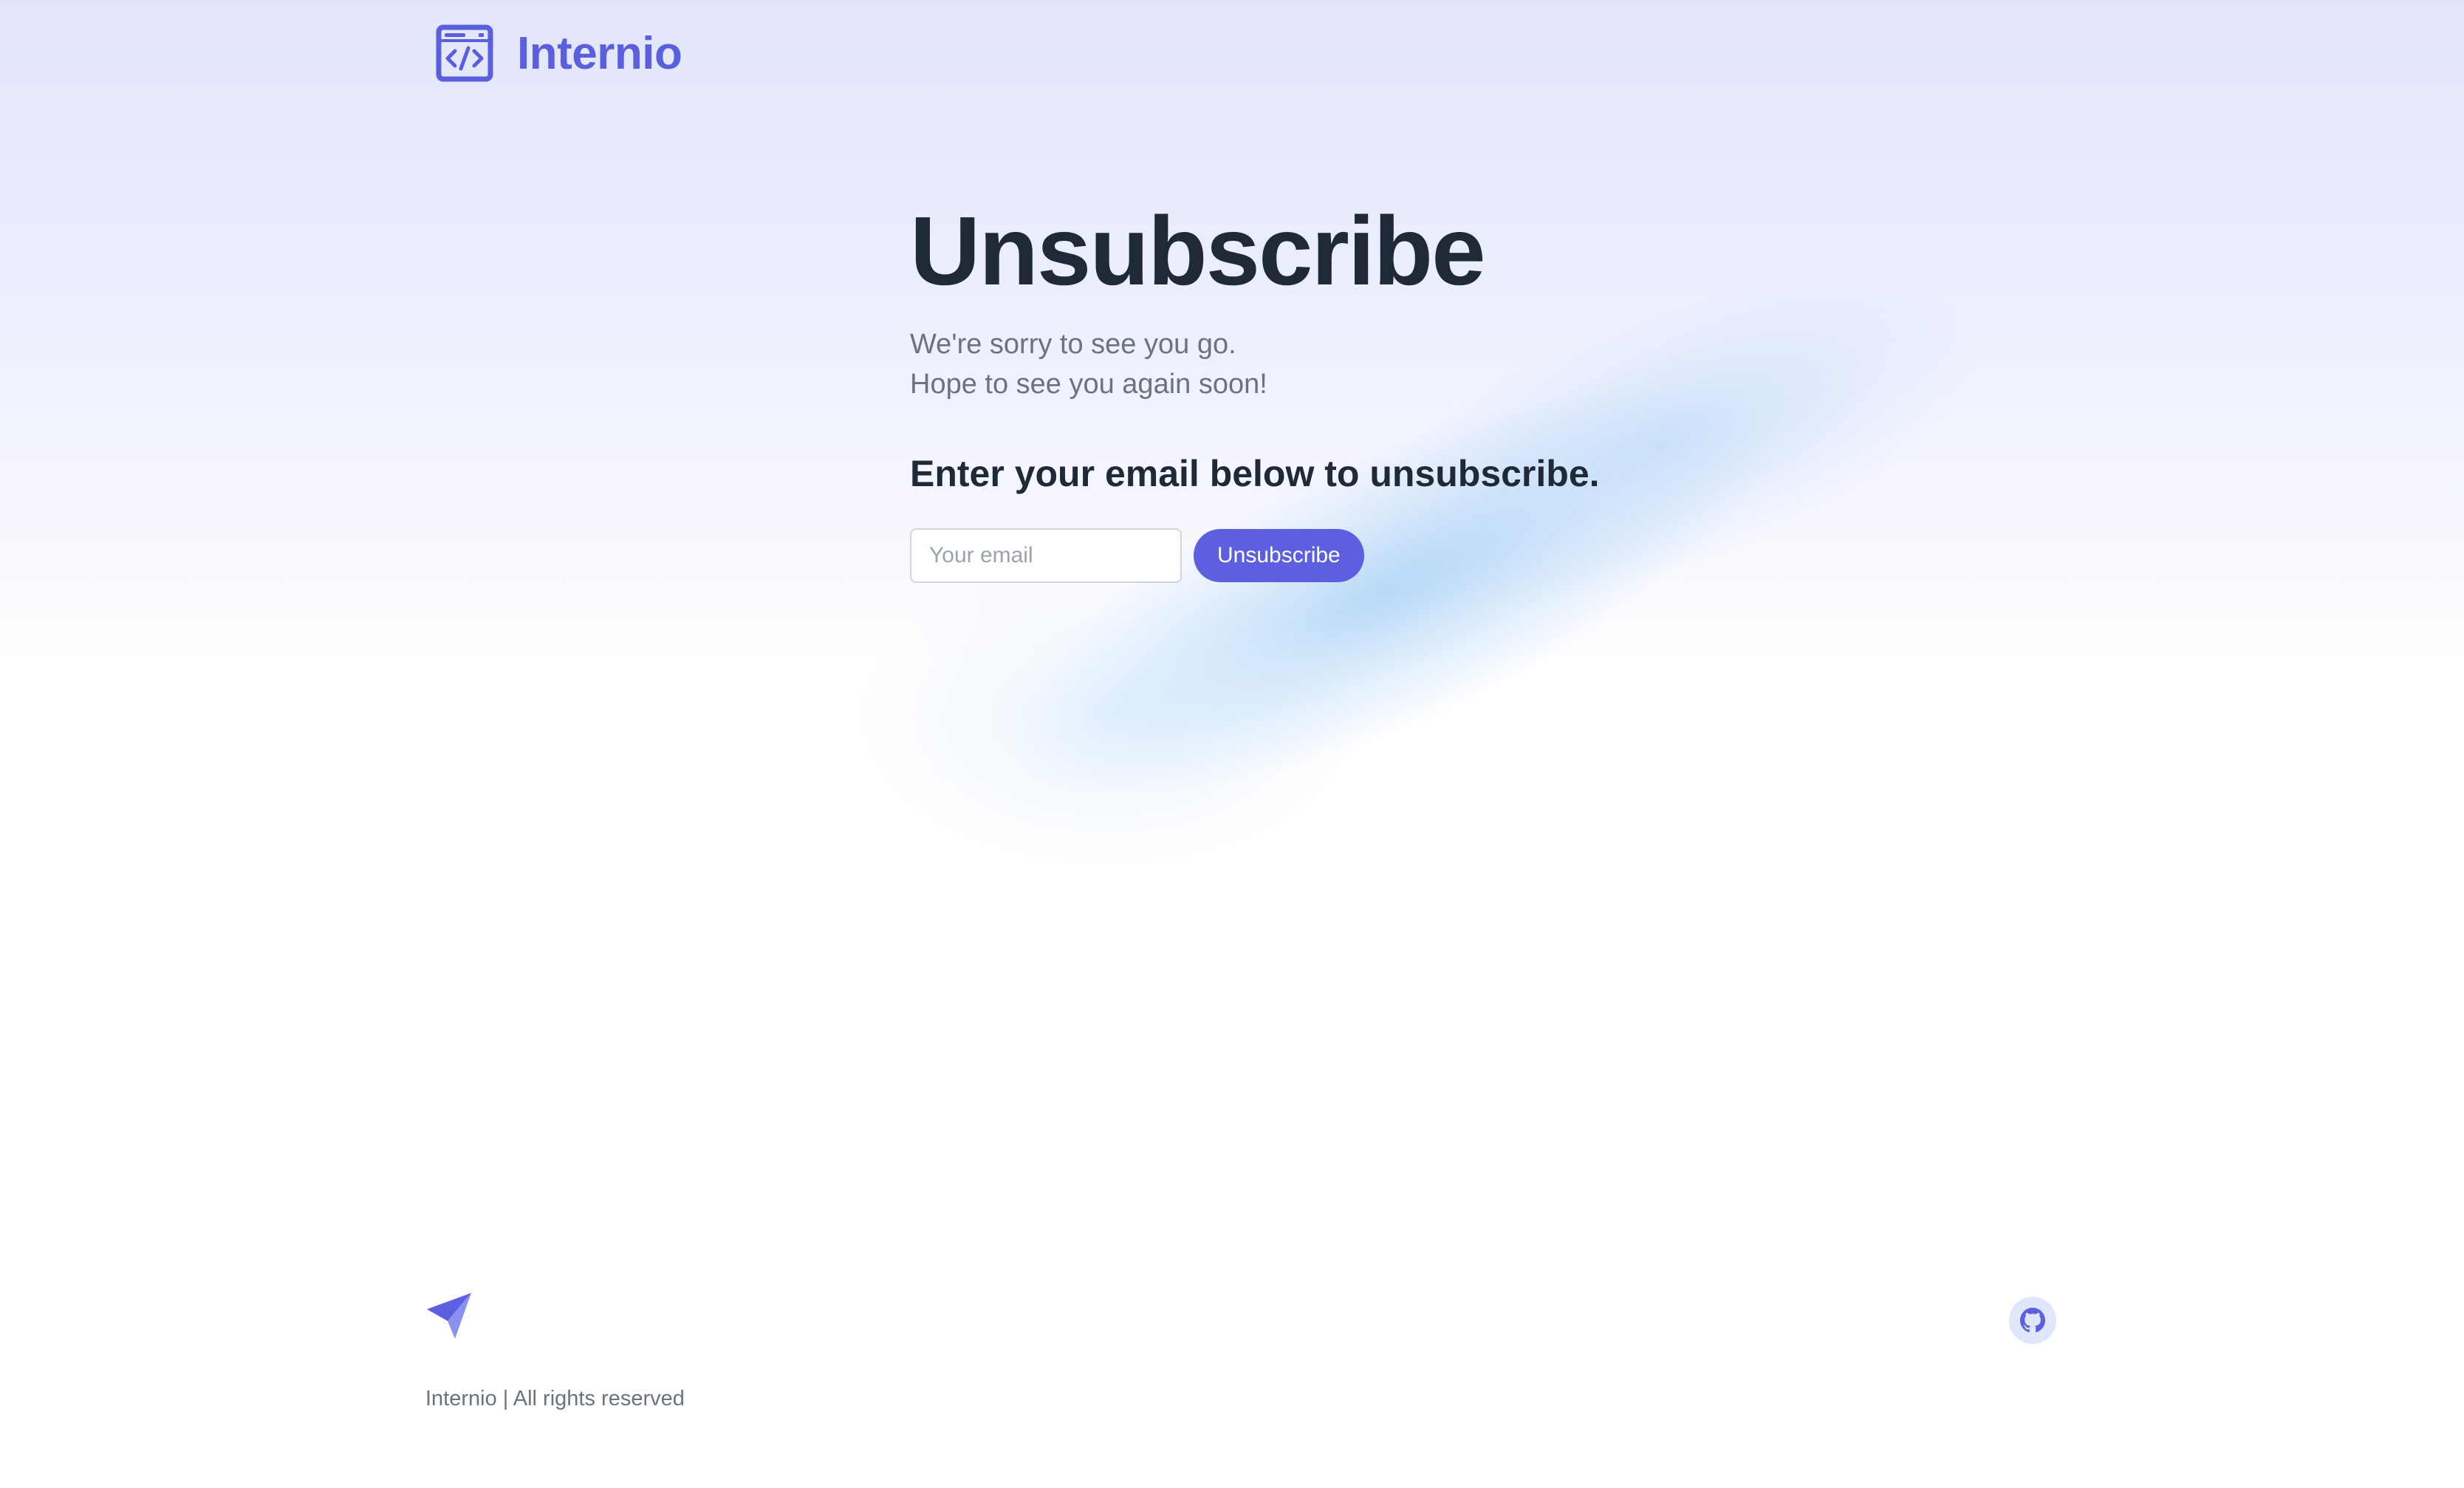 The height and width of the screenshot is (1488, 2464). Describe the element at coordinates (599, 53) in the screenshot. I see `brand-name-link: Internio` at that location.